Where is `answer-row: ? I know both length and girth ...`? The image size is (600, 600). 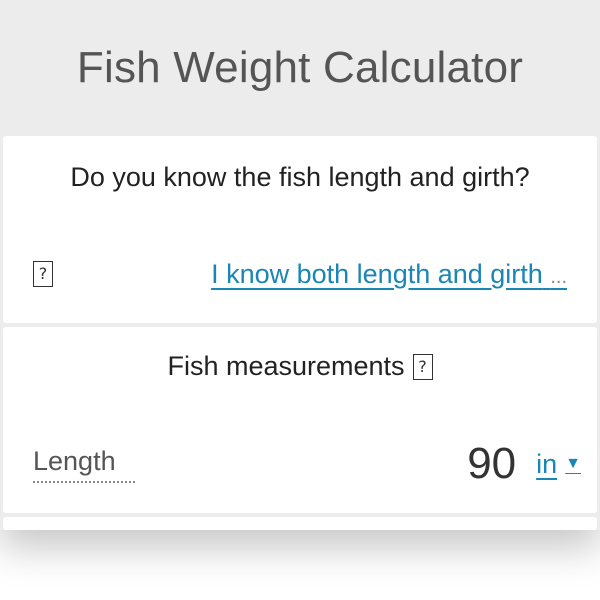
answer-row: ? I know both length and girth ... is located at coordinates (300, 274).